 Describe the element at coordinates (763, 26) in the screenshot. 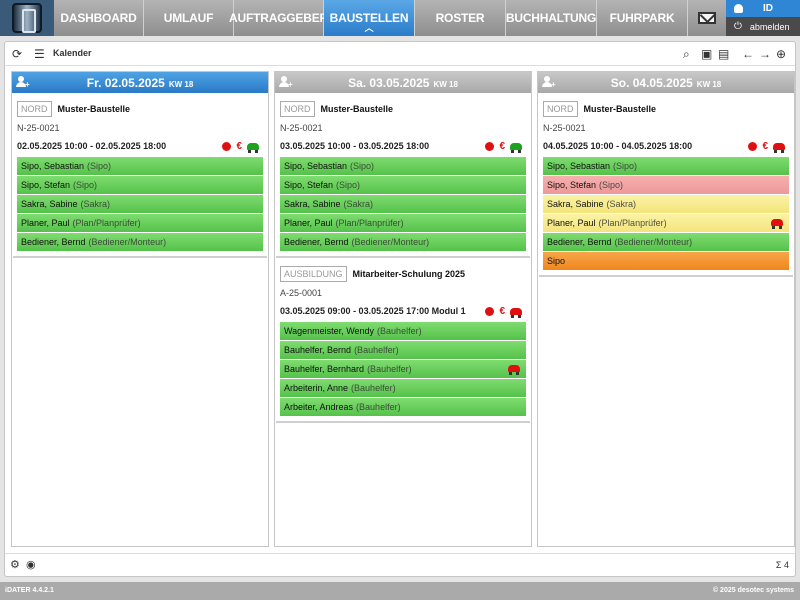

I see `logout-button: ⏻ abmelden` at that location.